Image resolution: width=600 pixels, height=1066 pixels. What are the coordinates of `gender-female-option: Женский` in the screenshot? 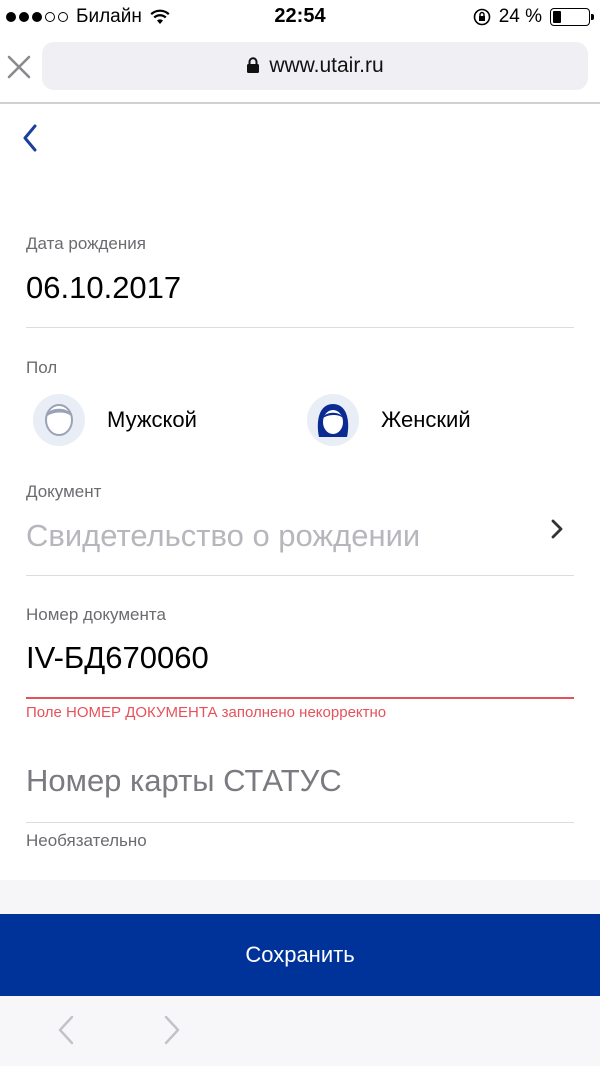 It's located at (389, 420).